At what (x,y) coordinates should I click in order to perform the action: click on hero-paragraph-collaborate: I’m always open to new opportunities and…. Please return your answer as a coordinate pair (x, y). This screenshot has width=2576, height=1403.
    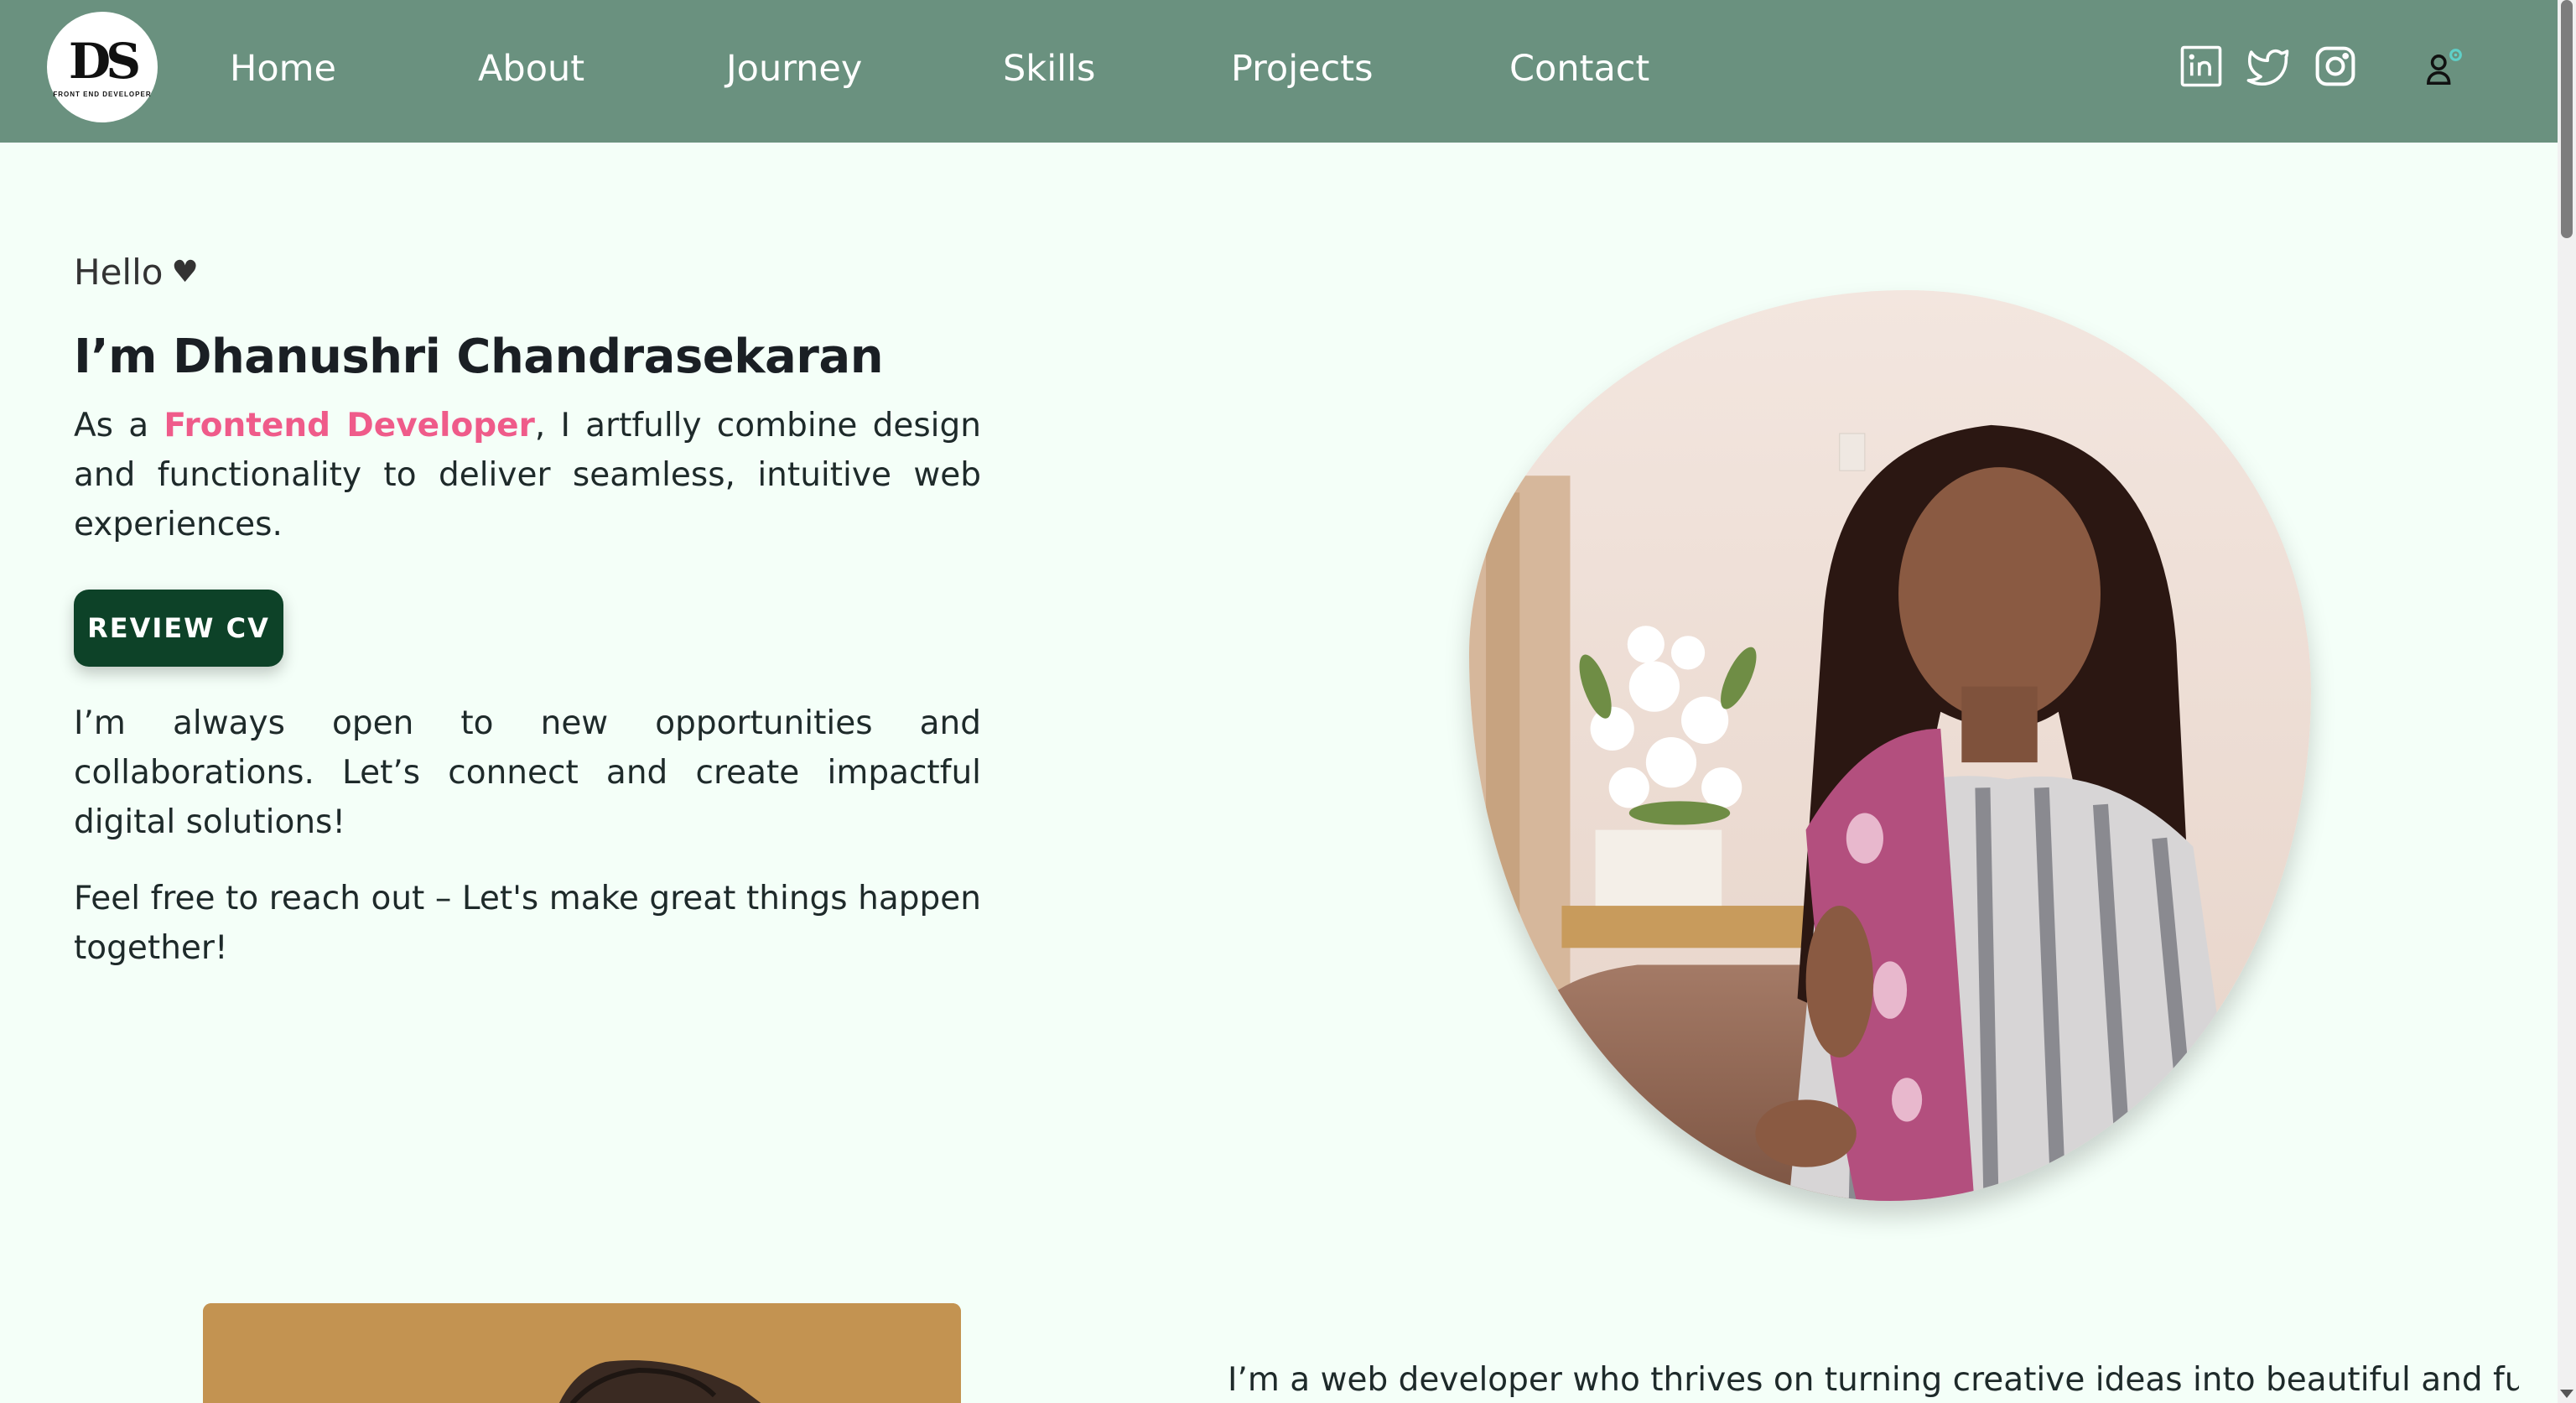
    Looking at the image, I should click on (527, 772).